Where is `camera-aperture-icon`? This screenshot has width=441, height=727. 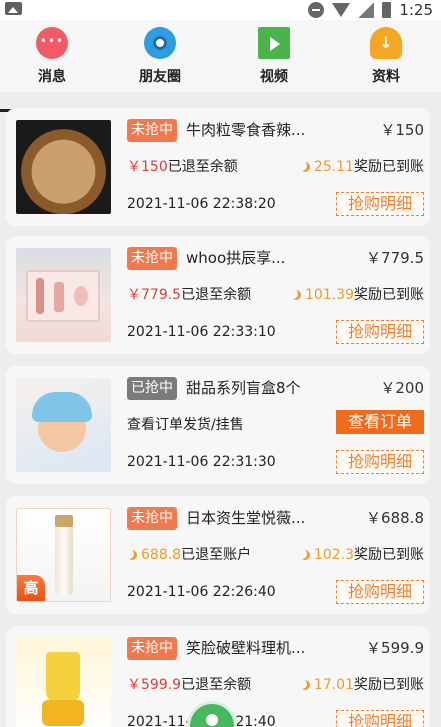
camera-aperture-icon is located at coordinates (160, 43).